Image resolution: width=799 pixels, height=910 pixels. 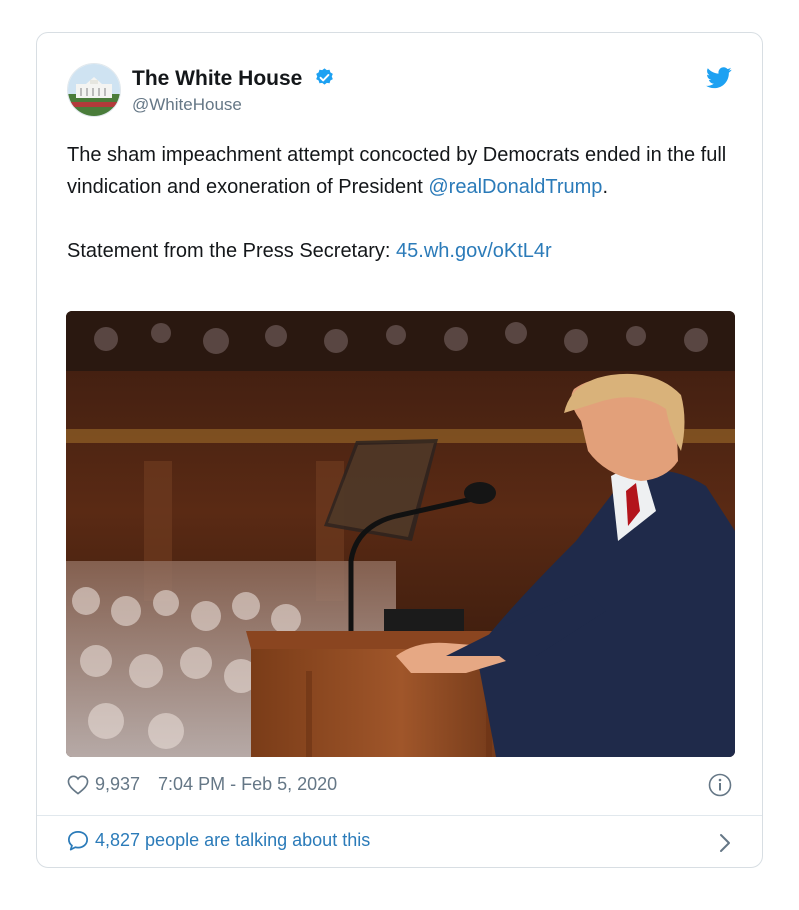 I want to click on tweet-timestamp: 7:04 PM - Feb 5, 2020, so click(x=247, y=784).